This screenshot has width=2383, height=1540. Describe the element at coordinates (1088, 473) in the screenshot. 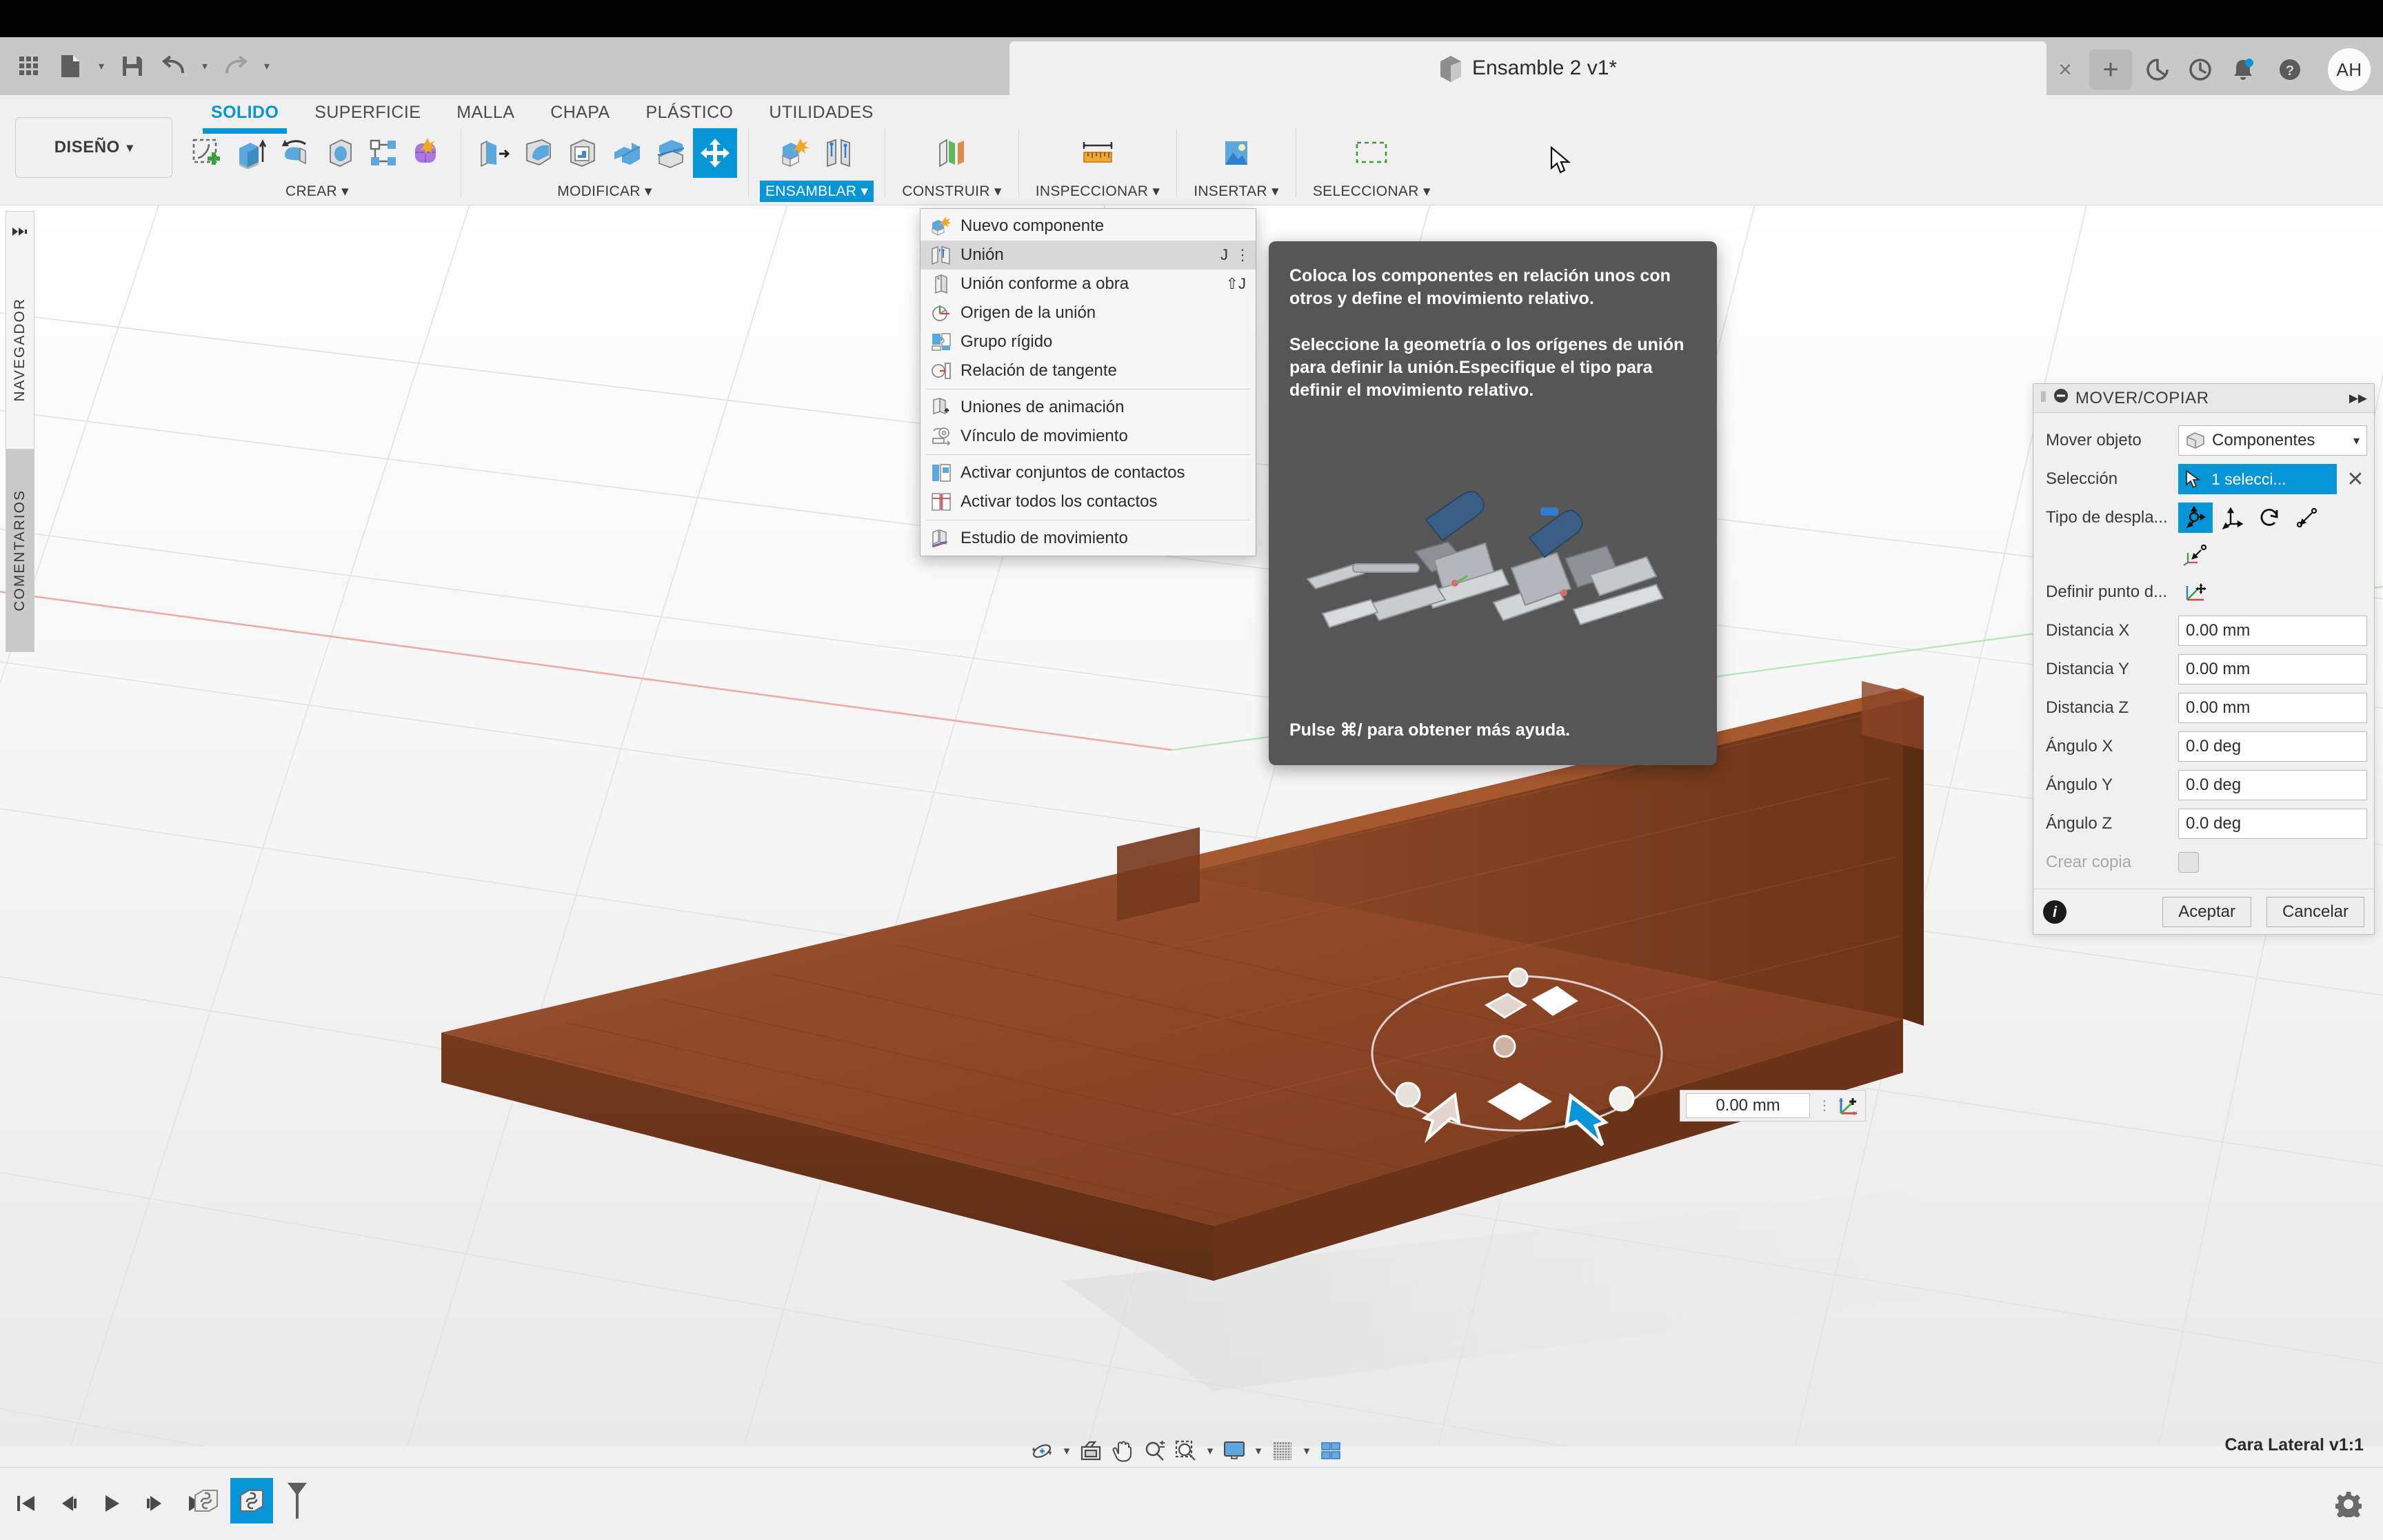

I see `menu-item-activar-conjuntos-de-contactos: Activar conjuntos de contactos` at that location.